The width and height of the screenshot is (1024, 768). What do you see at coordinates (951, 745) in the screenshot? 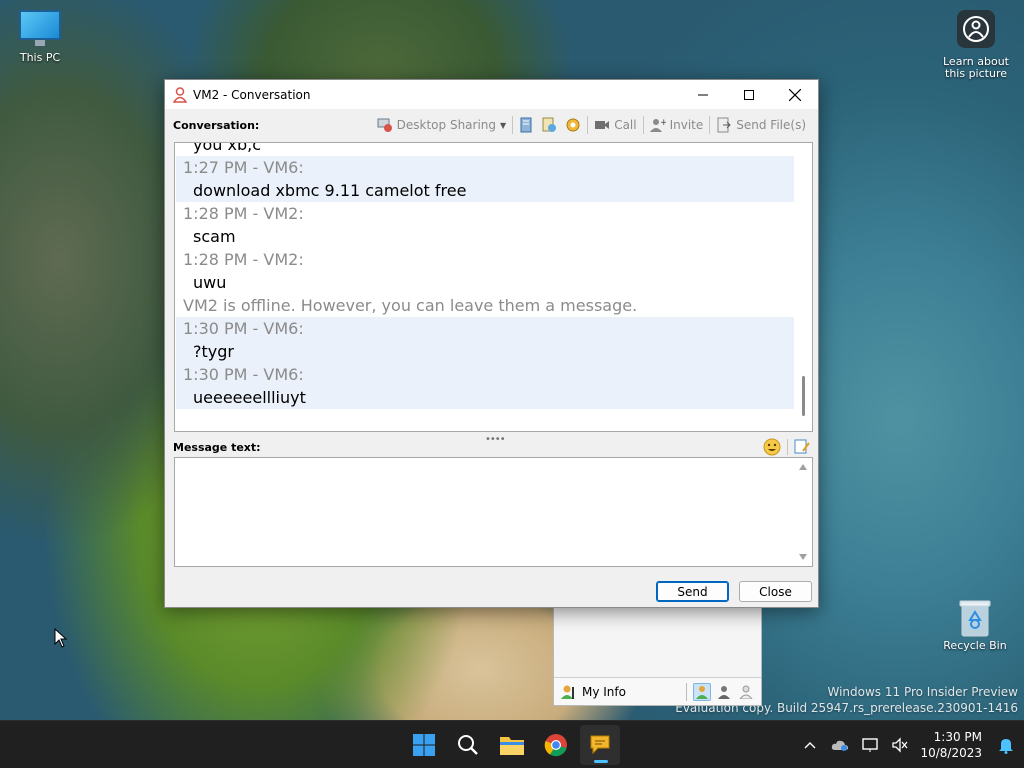
I see `clock-button: 1:30 PM 10/8/2023` at bounding box center [951, 745].